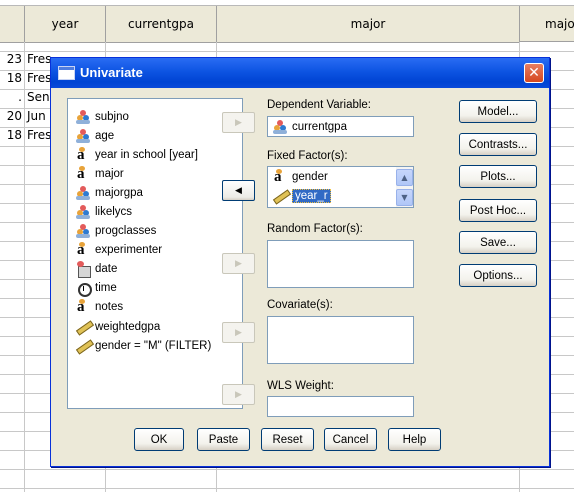 Image resolution: width=574 pixels, height=492 pixels. Describe the element at coordinates (340, 406) in the screenshot. I see `wls-weight-field` at that location.